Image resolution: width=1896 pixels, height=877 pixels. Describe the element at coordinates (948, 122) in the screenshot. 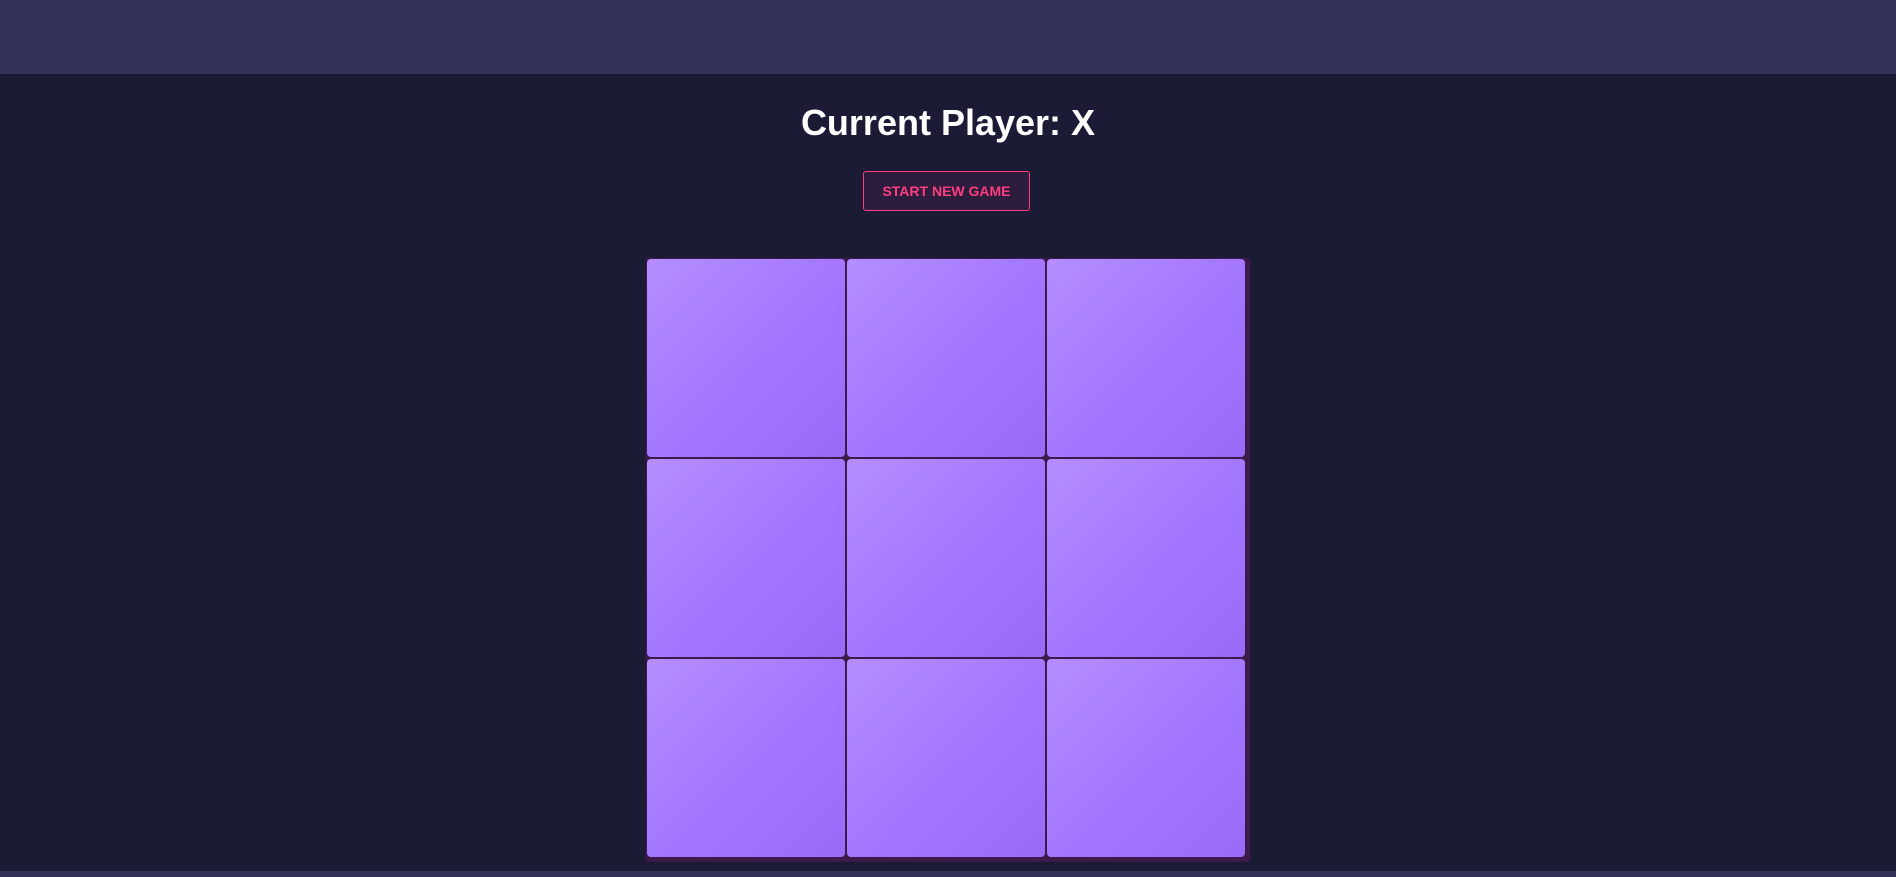

I see `current-player-status: Current Player: X` at that location.